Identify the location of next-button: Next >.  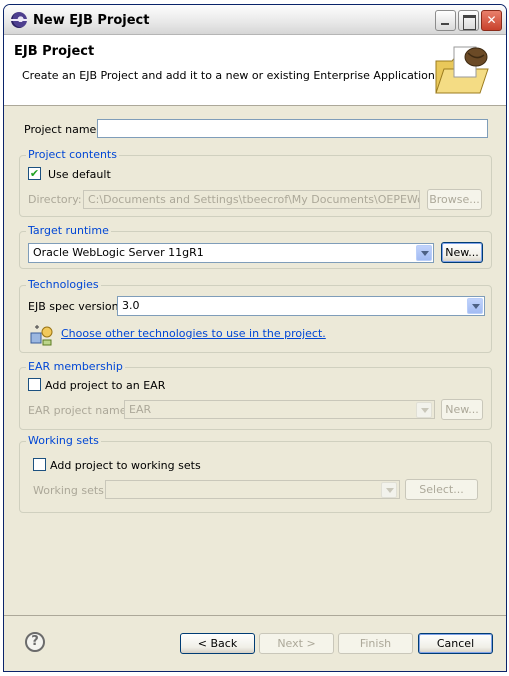
(296, 643).